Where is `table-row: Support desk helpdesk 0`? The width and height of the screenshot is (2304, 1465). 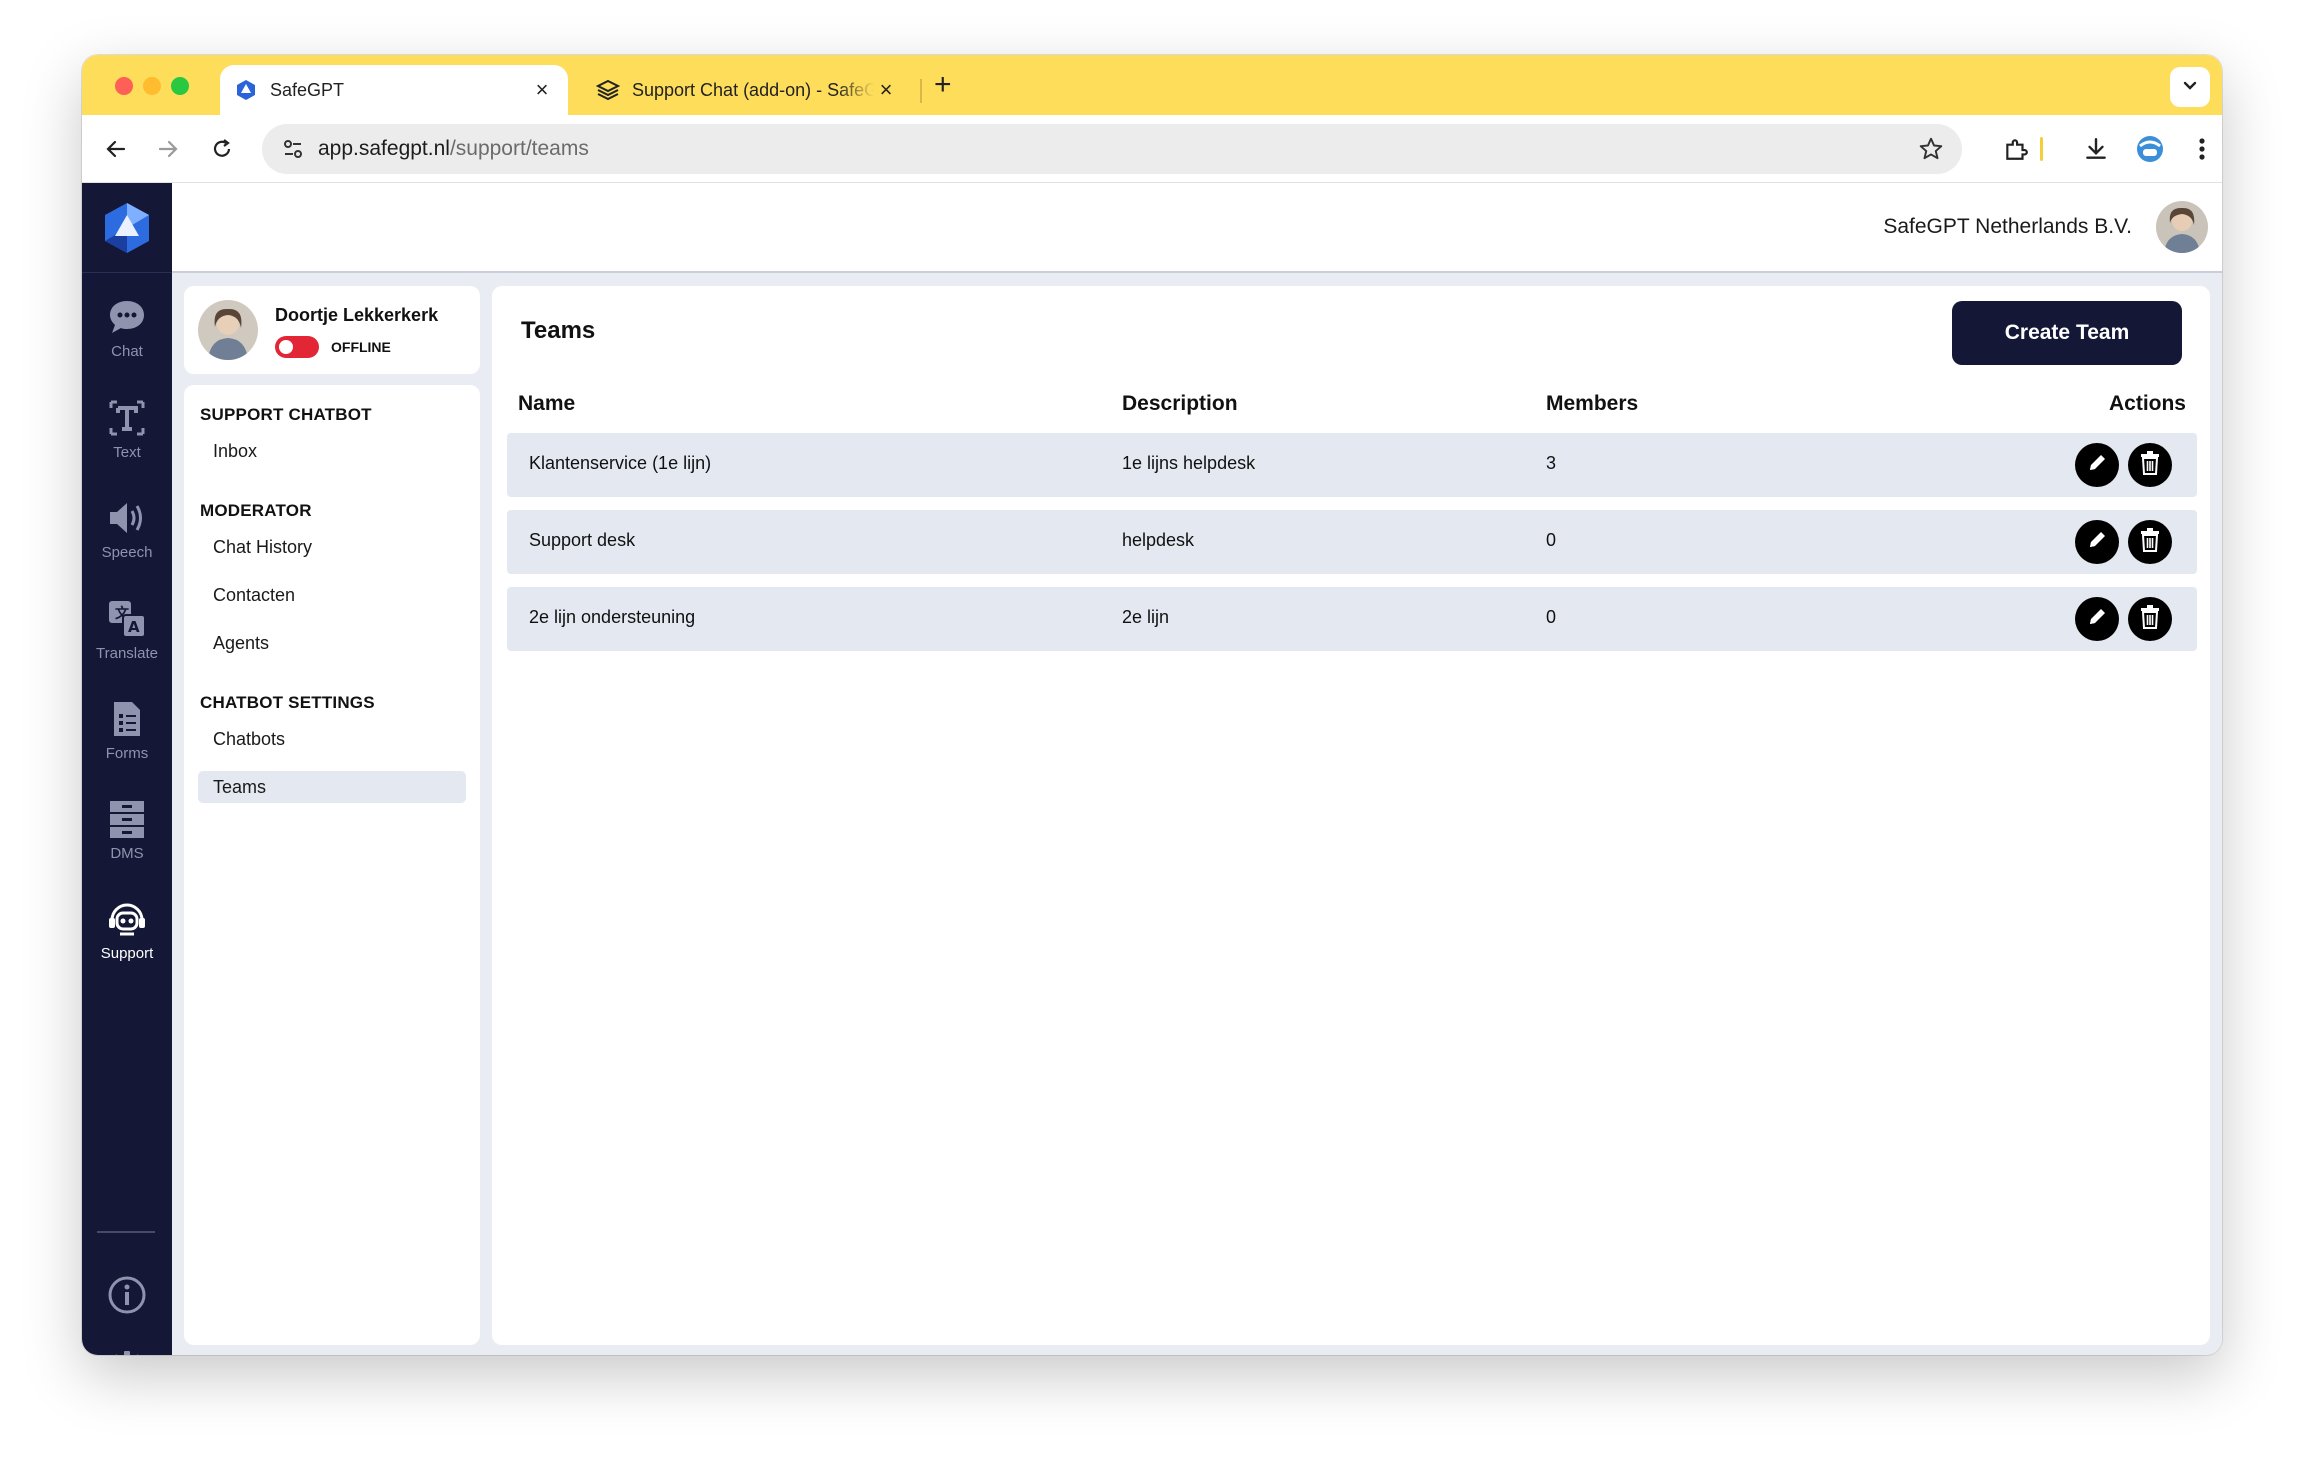
table-row: Support desk helpdesk 0 is located at coordinates (1352, 542).